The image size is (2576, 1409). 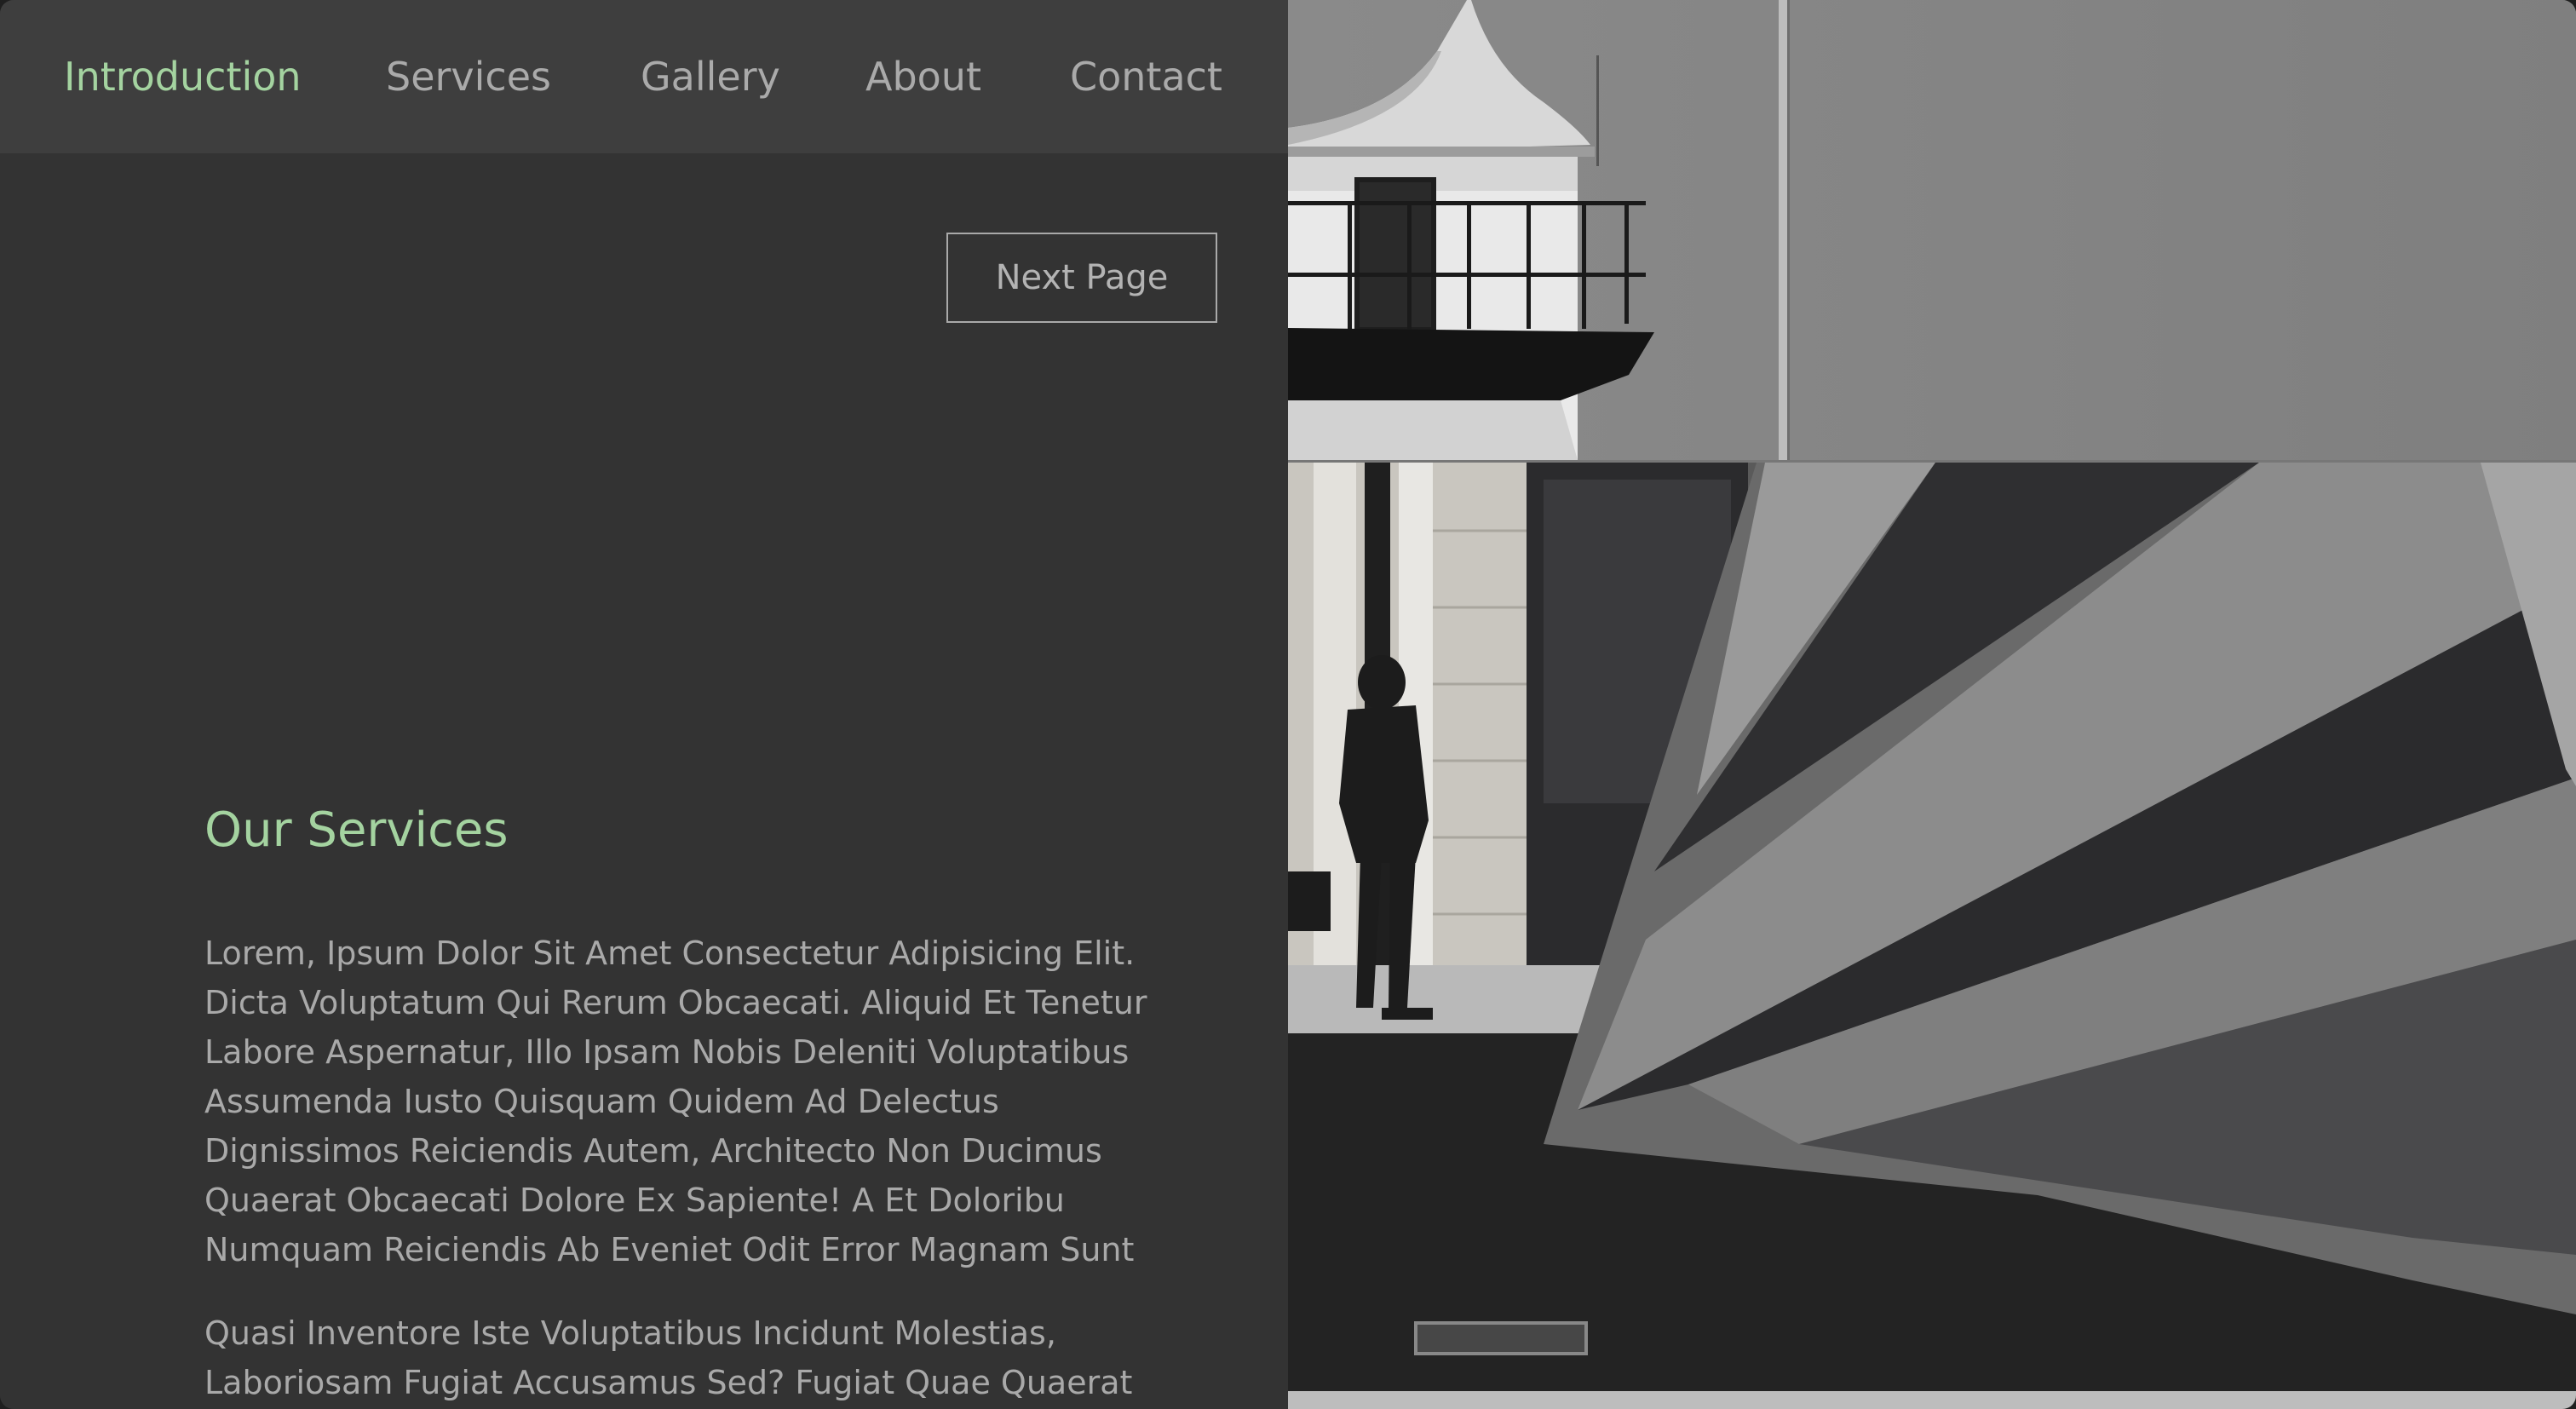 What do you see at coordinates (1146, 76) in the screenshot?
I see `nav-item-contact: Contact` at bounding box center [1146, 76].